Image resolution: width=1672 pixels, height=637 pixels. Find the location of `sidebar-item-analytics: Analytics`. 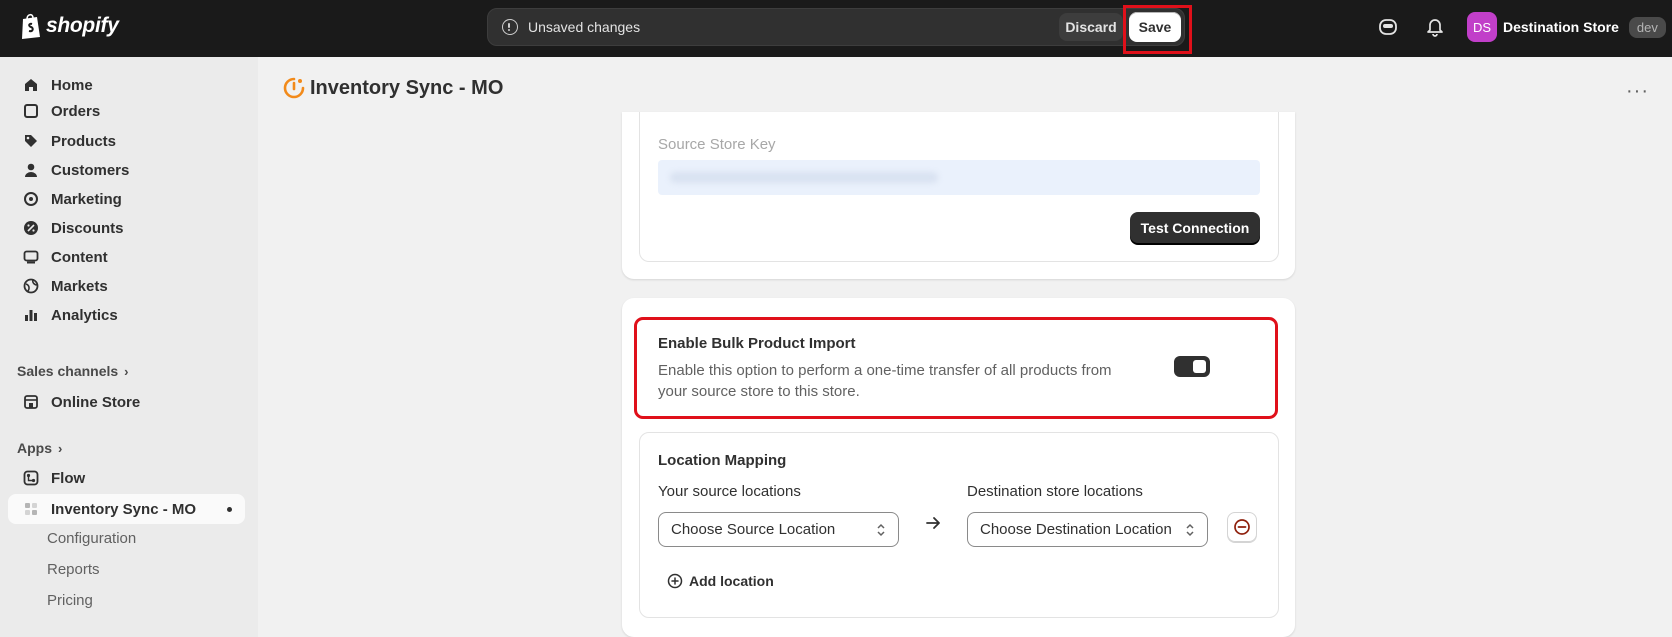

sidebar-item-analytics: Analytics is located at coordinates (126, 315).